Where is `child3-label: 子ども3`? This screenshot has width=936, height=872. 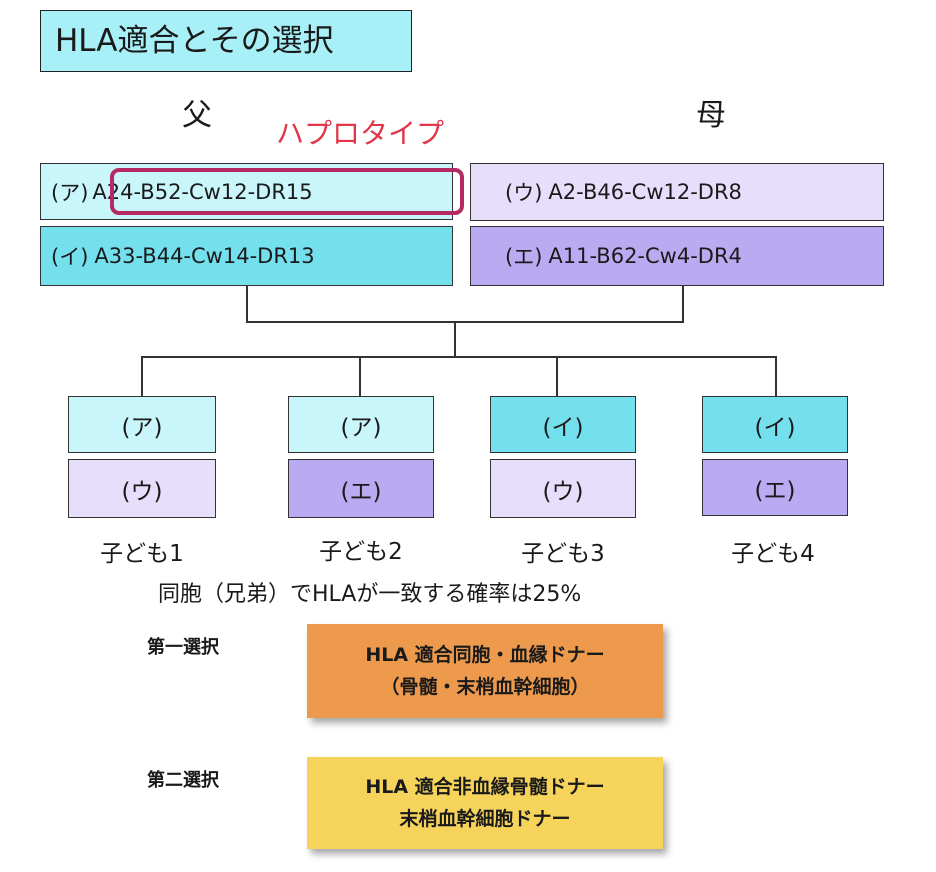 child3-label: 子ども3 is located at coordinates (563, 554).